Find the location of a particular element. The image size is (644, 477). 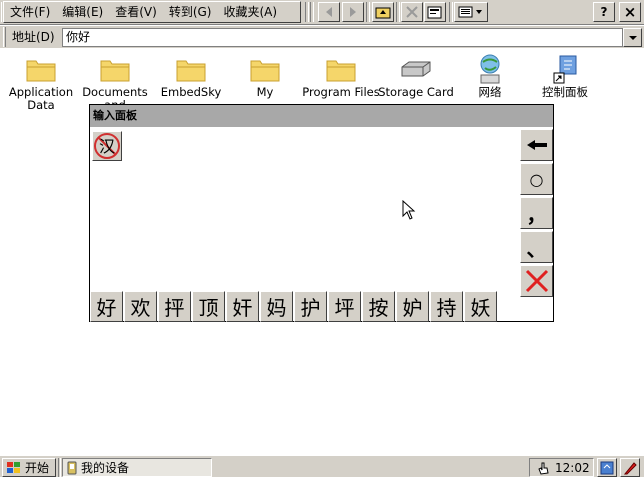

icon-label: Program Files is located at coordinates (341, 92).